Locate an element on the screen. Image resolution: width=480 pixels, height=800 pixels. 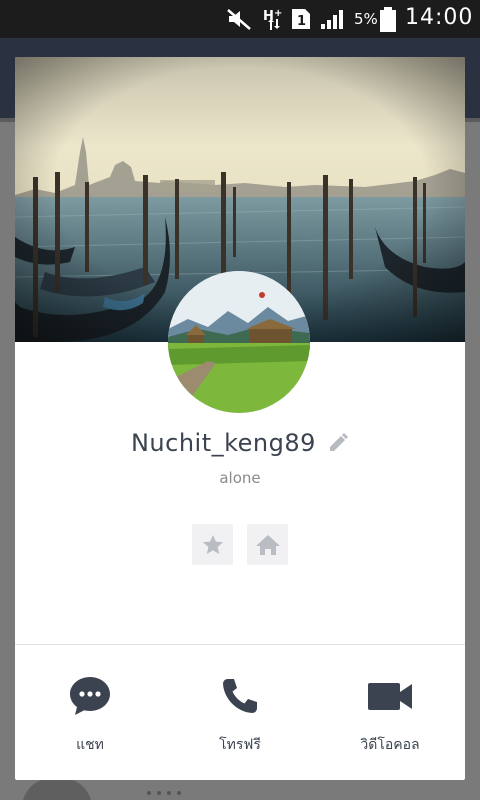
star-icon is located at coordinates (212, 544).